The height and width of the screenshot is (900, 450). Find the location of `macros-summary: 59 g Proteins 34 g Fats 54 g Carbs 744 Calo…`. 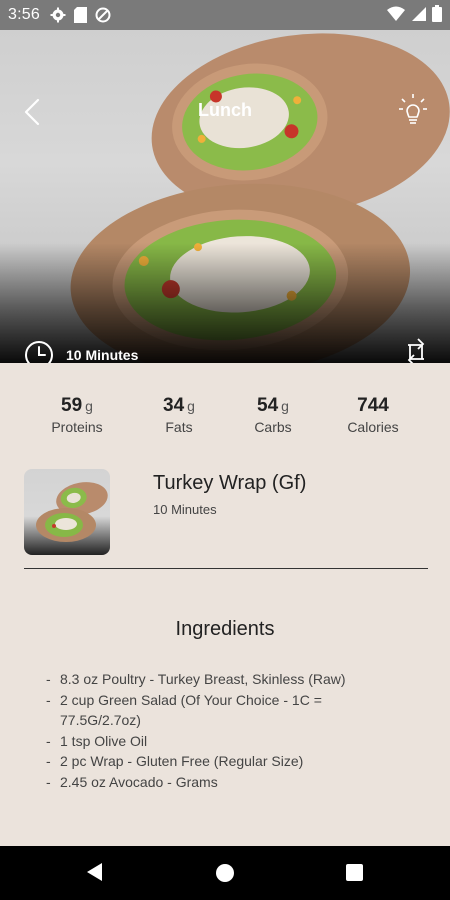

macros-summary: 59 g Proteins 34 g Fats 54 g Carbs 744 Calo… is located at coordinates (225, 420).